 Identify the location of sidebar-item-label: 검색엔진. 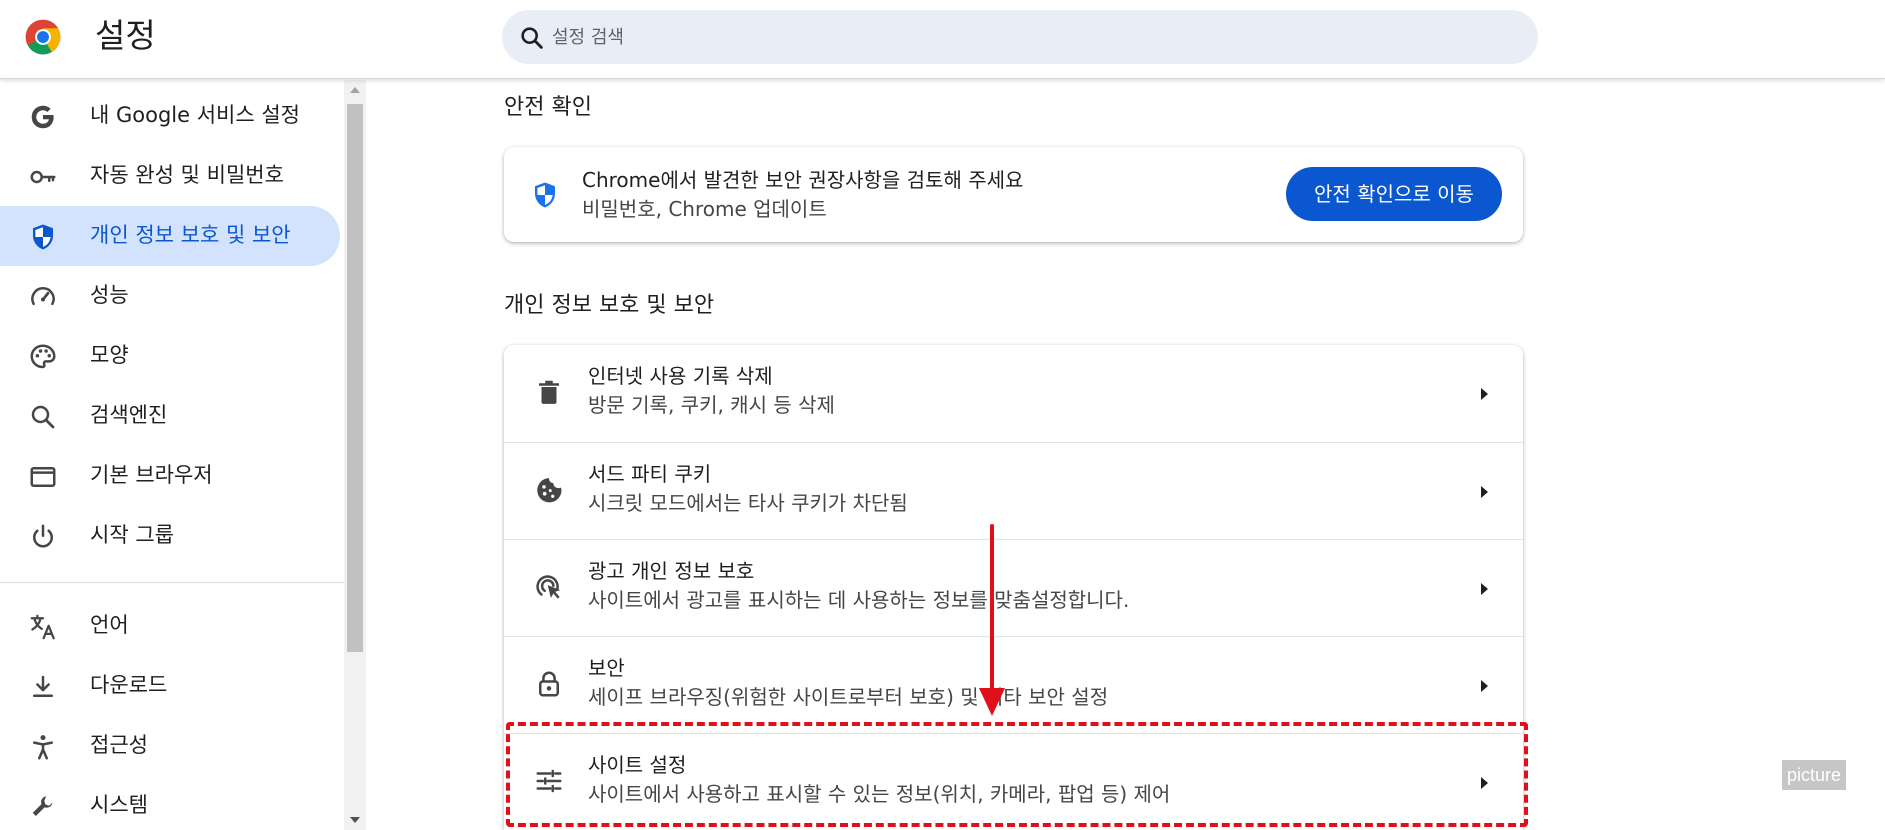
(129, 415).